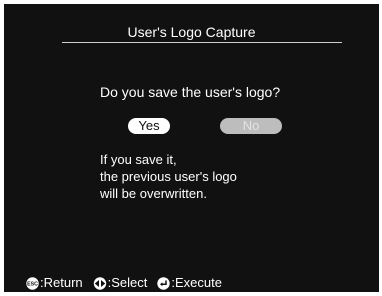  I want to click on no-button: No, so click(251, 126).